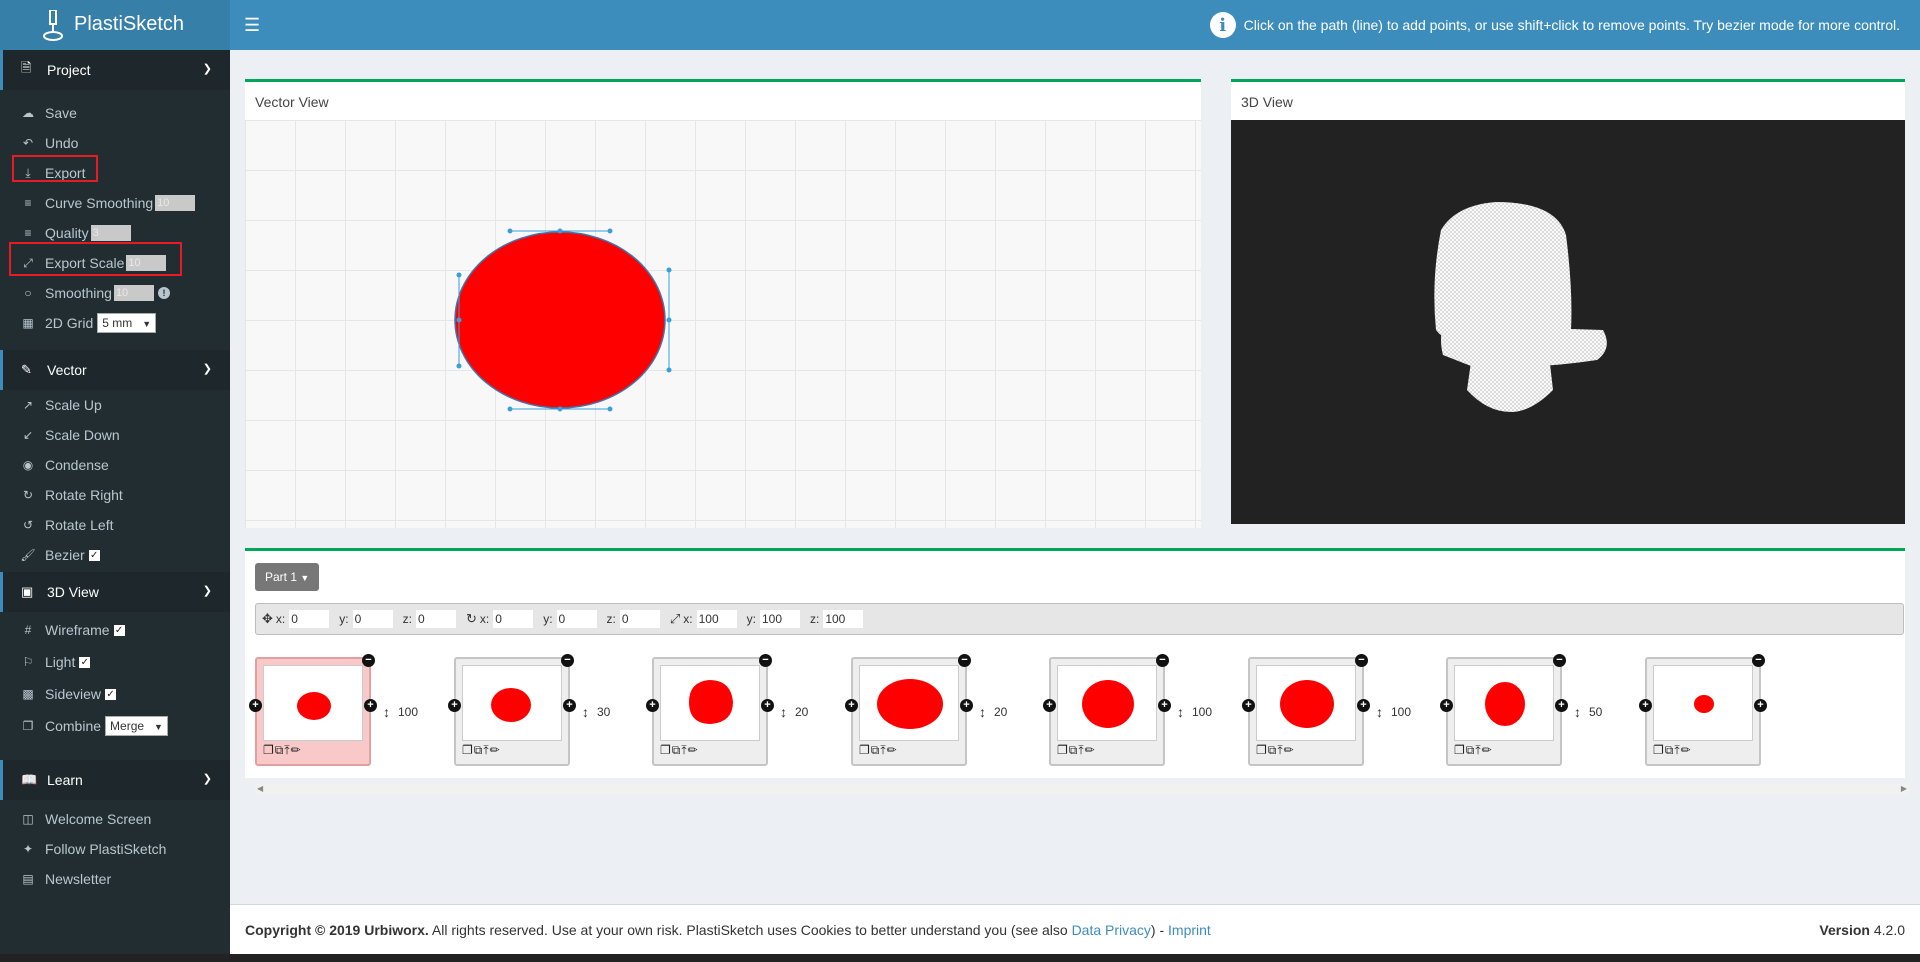  Describe the element at coordinates (779, 619) in the screenshot. I see `scale-y-input: 100` at that location.